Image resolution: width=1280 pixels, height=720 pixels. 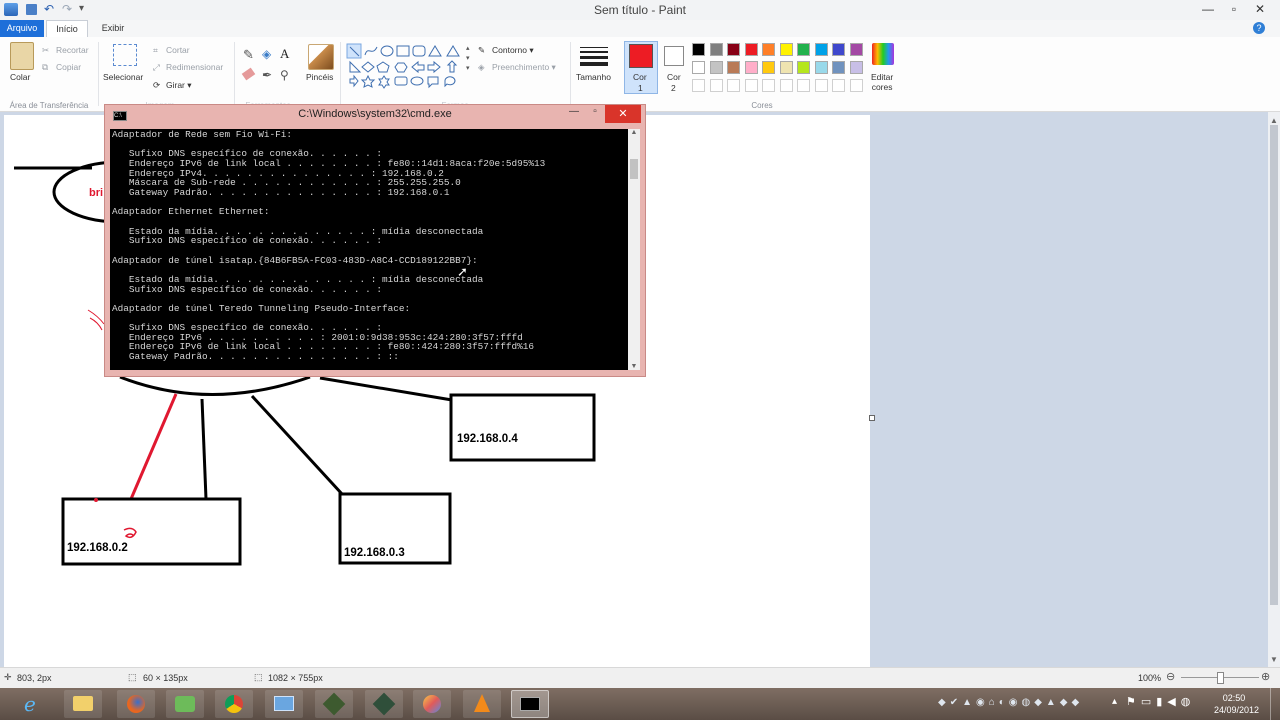 I want to click on ie-icon: e, so click(x=30, y=704).